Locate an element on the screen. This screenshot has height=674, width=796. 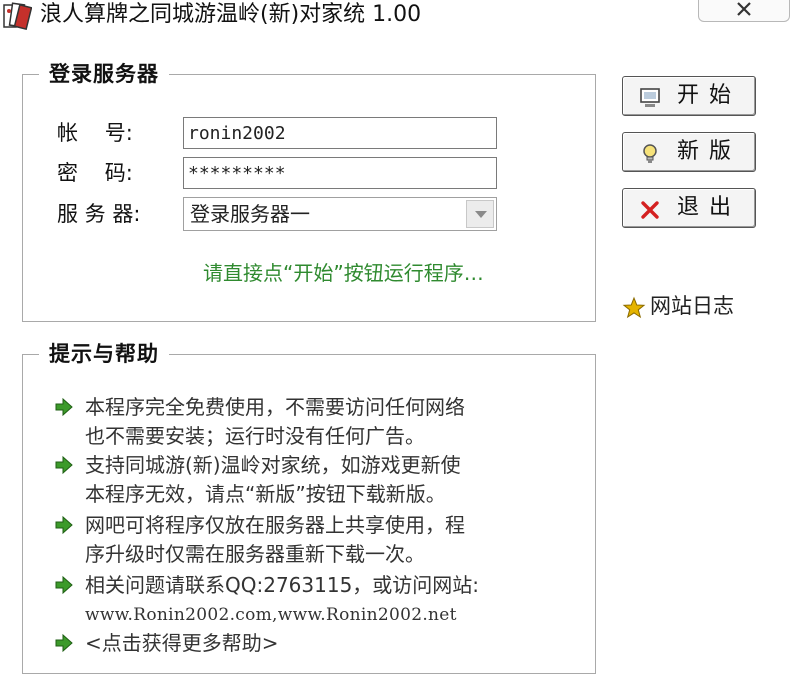
lightbulb-icon is located at coordinates (650, 153).